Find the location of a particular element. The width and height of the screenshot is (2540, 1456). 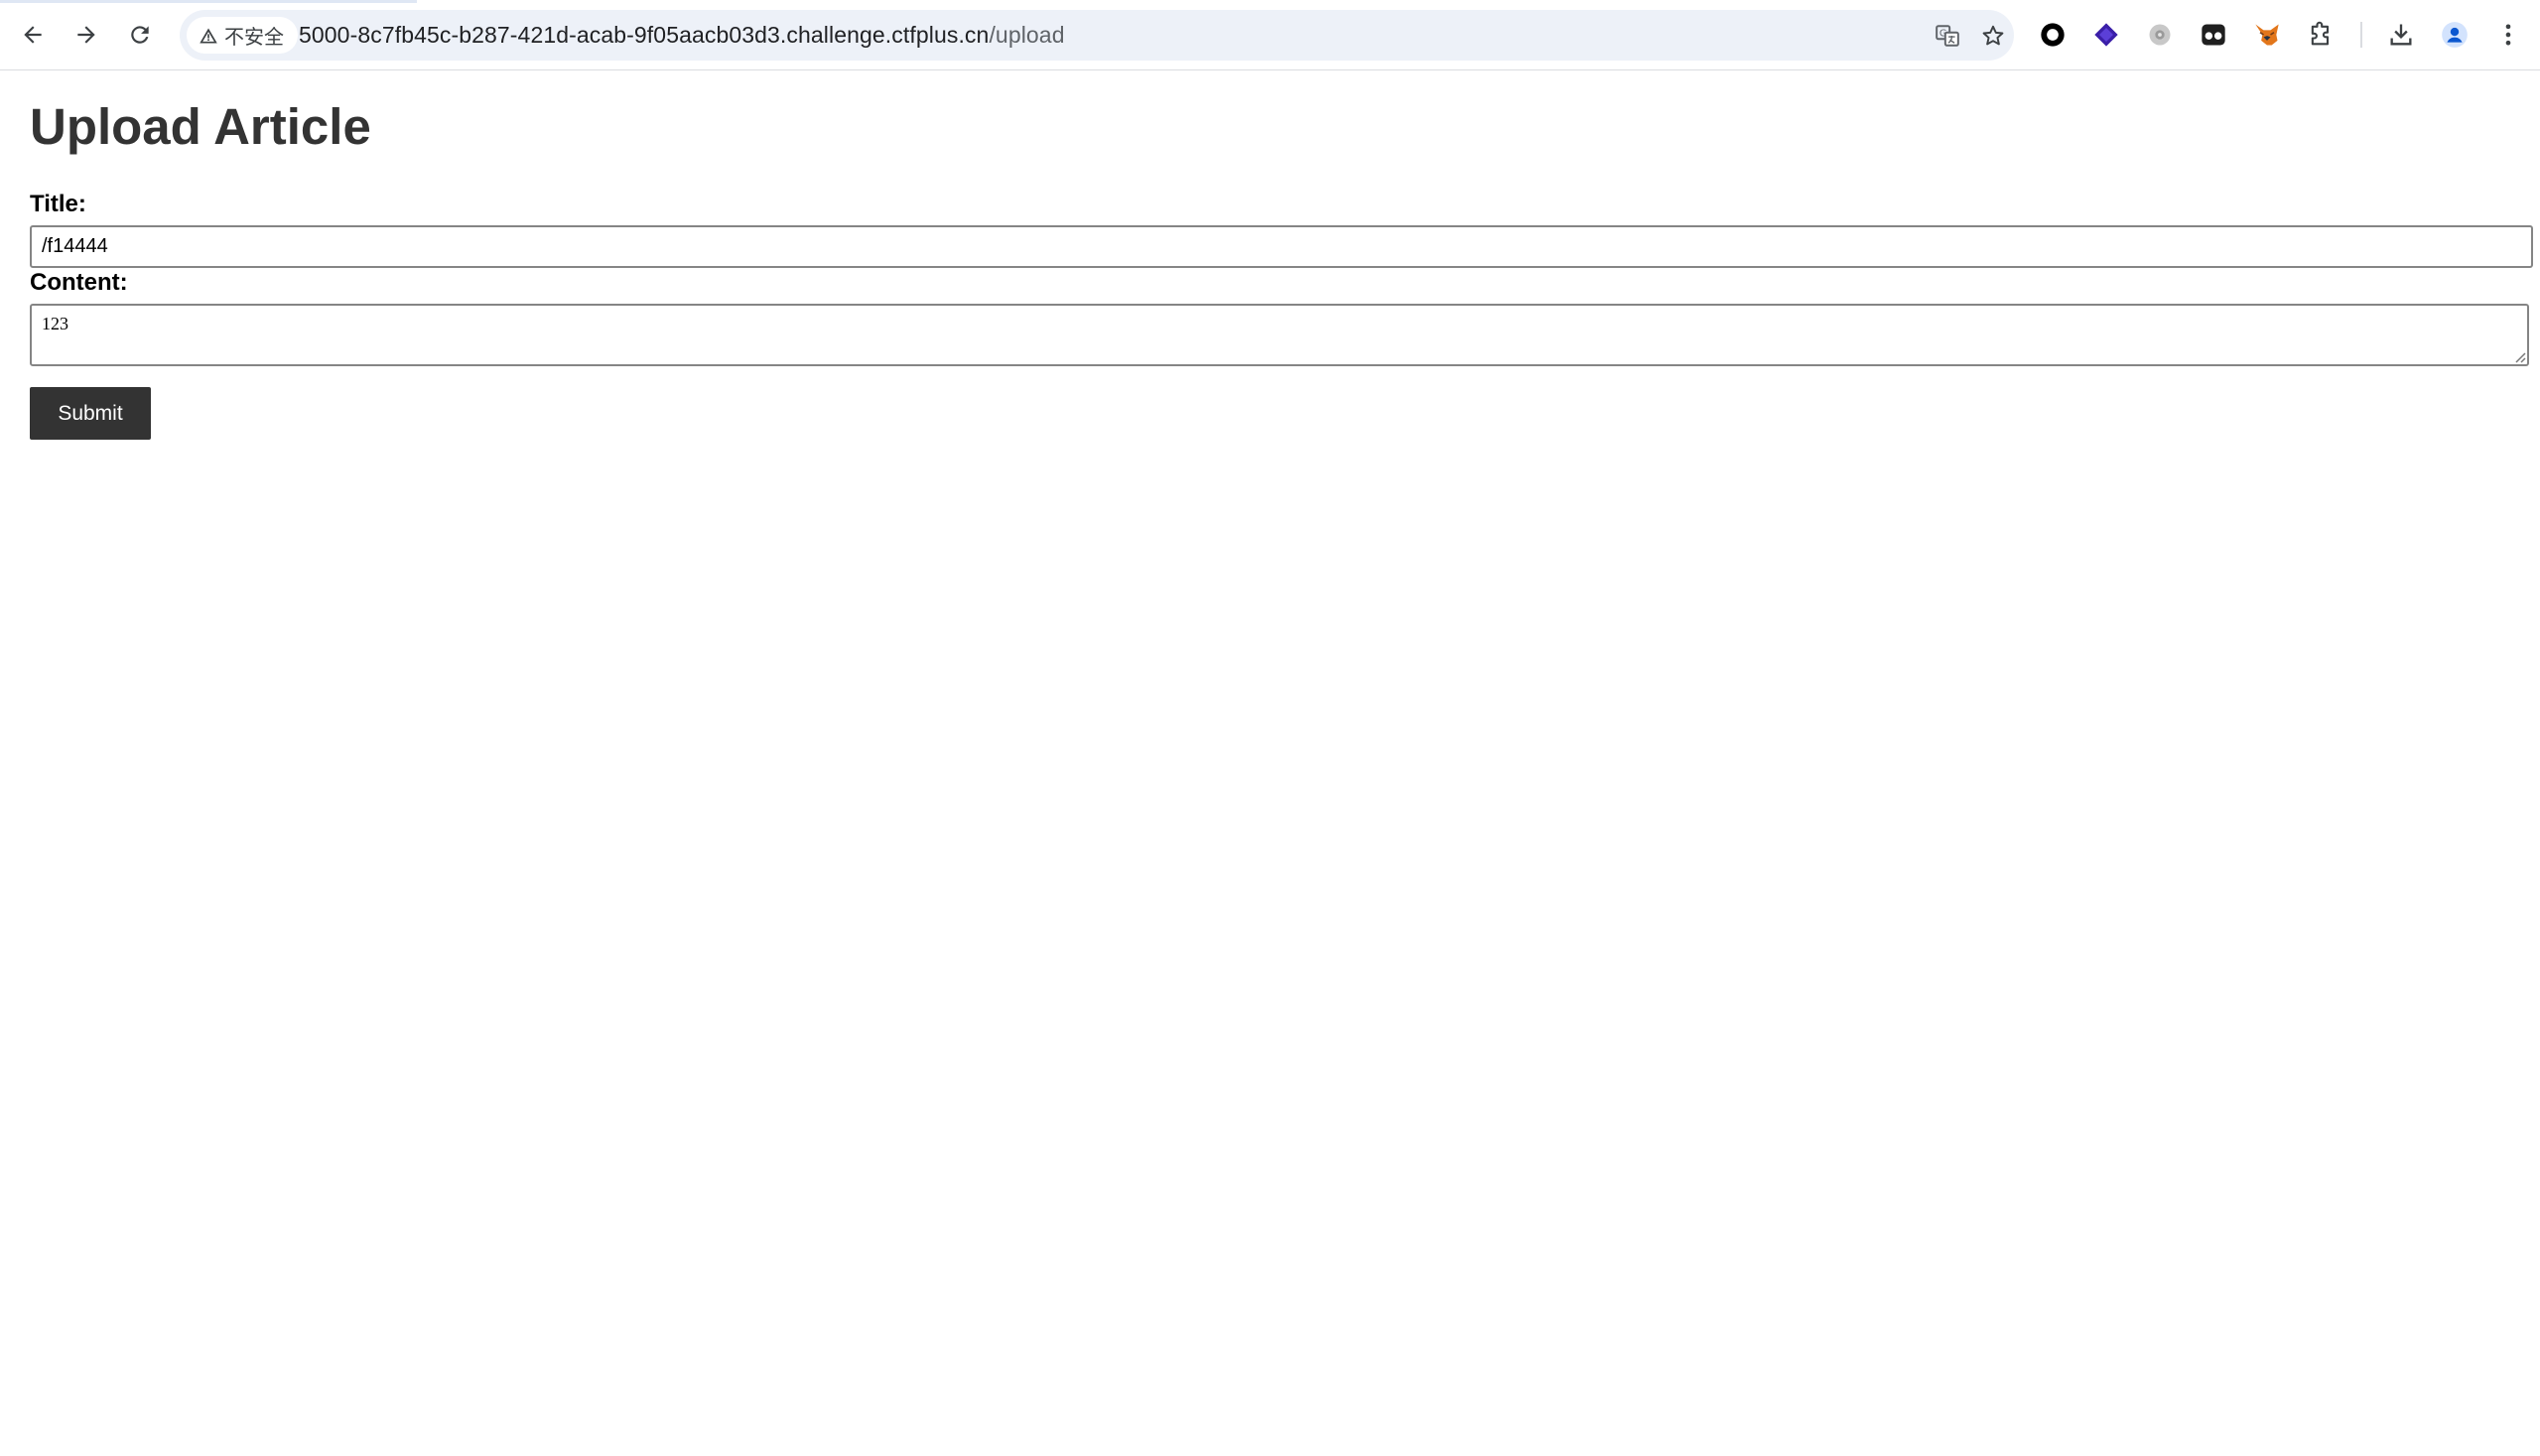

extension-diamond-button is located at coordinates (2106, 35).